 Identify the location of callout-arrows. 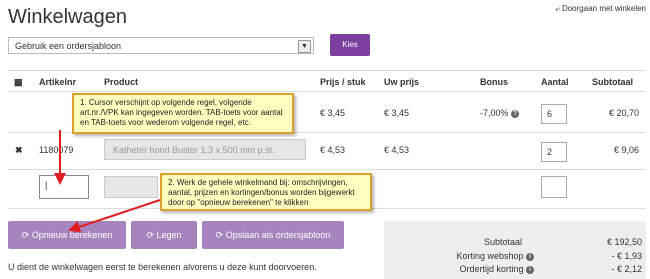
(107, 181).